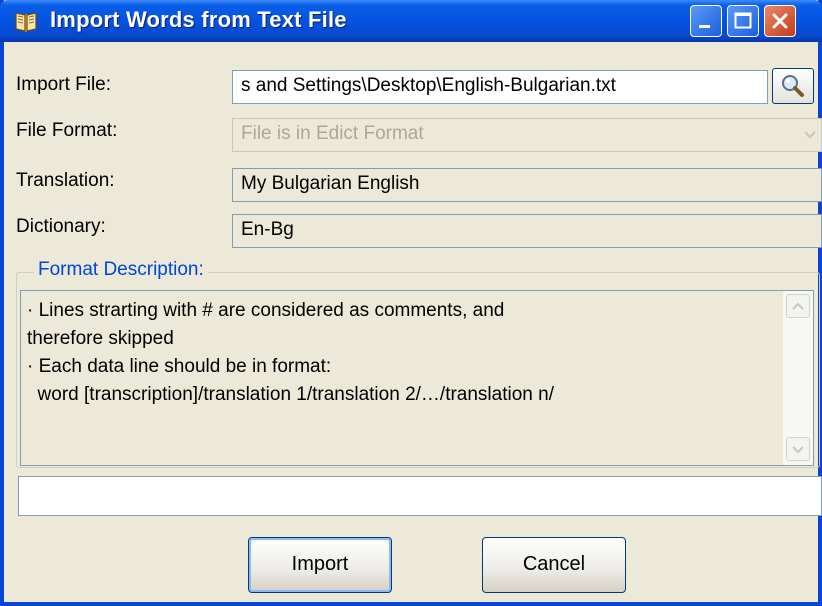  What do you see at coordinates (798, 449) in the screenshot?
I see `scroll-down-button` at bounding box center [798, 449].